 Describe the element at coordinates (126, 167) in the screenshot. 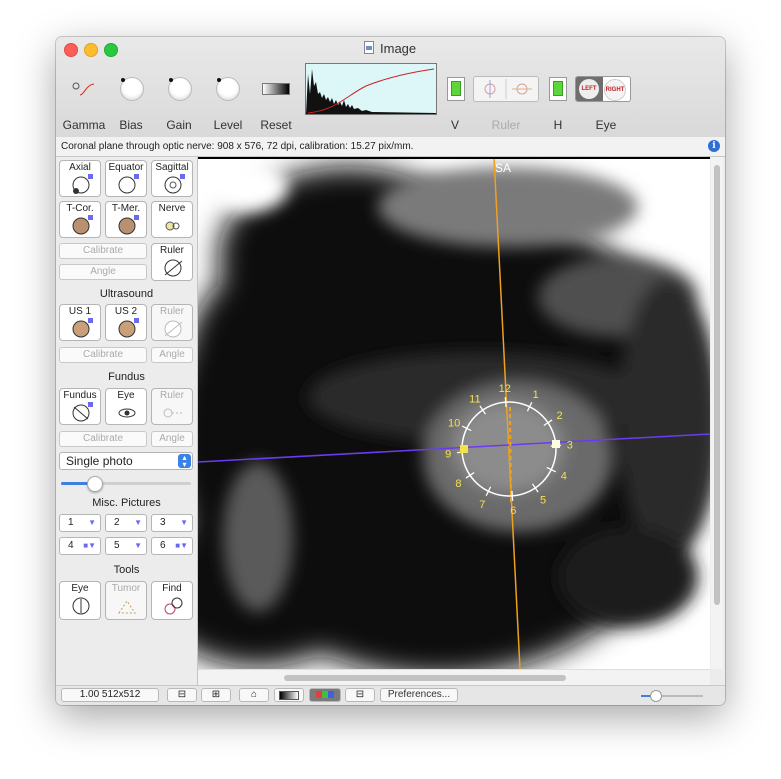

I see `equator-label: Equator` at that location.